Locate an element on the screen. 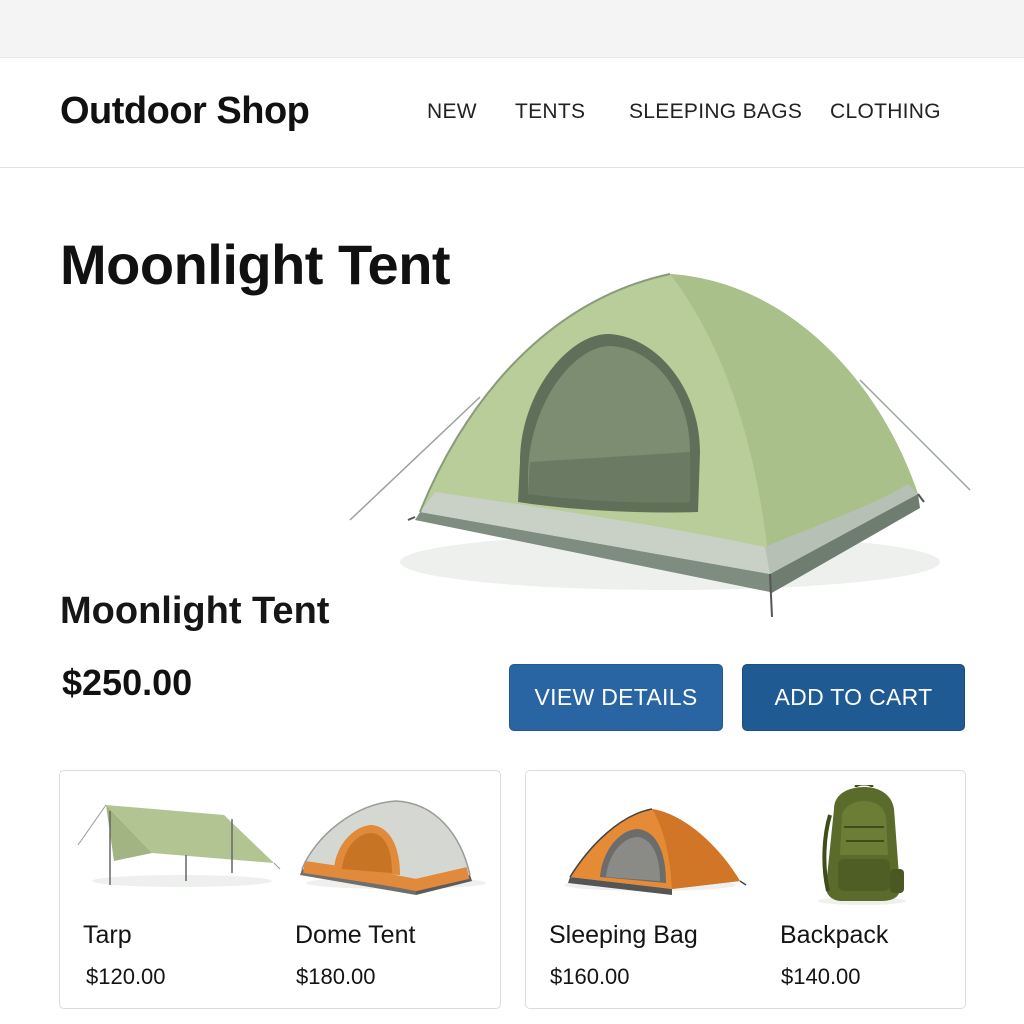 The image size is (1024, 1024). nav-item-new: NEW is located at coordinates (452, 112).